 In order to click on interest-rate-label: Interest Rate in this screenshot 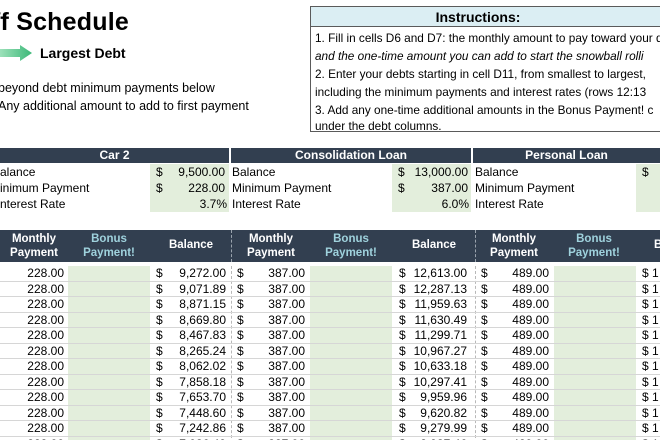, I will do `click(509, 204)`.